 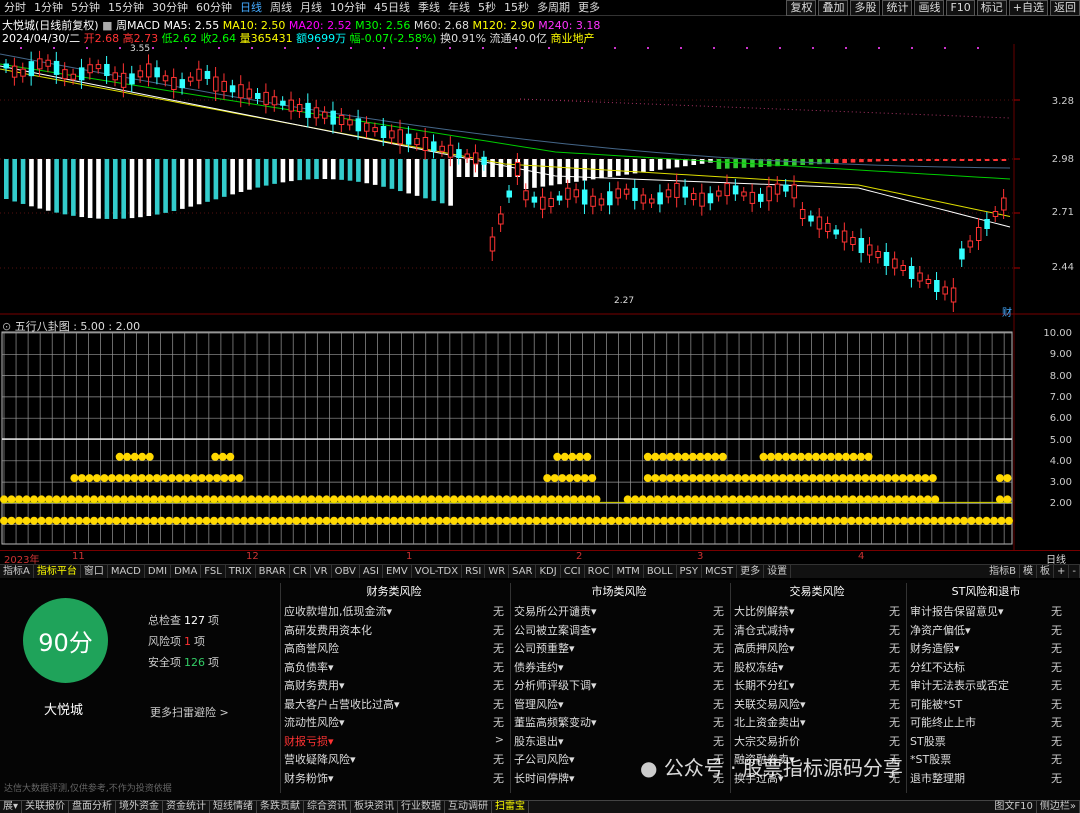 What do you see at coordinates (11, 807) in the screenshot?
I see `bottom-tab-0: 展▾` at bounding box center [11, 807].